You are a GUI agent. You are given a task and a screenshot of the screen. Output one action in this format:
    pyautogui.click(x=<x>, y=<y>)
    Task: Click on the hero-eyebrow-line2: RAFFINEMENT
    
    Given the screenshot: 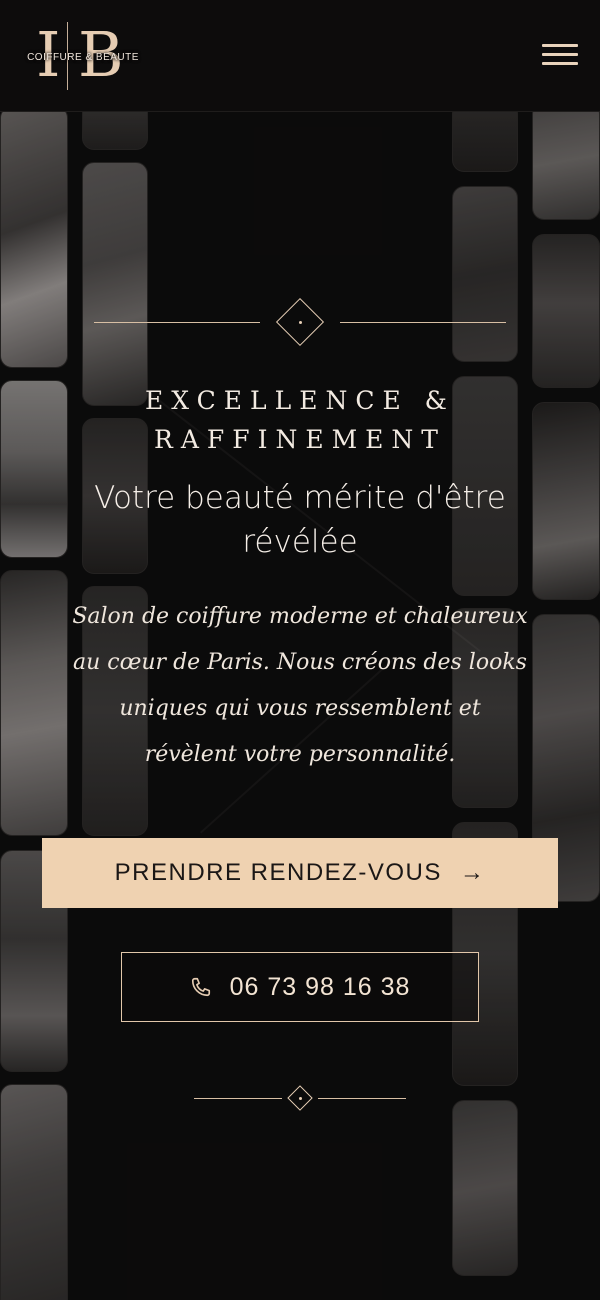 What is the action you would take?
    pyautogui.click(x=300, y=439)
    